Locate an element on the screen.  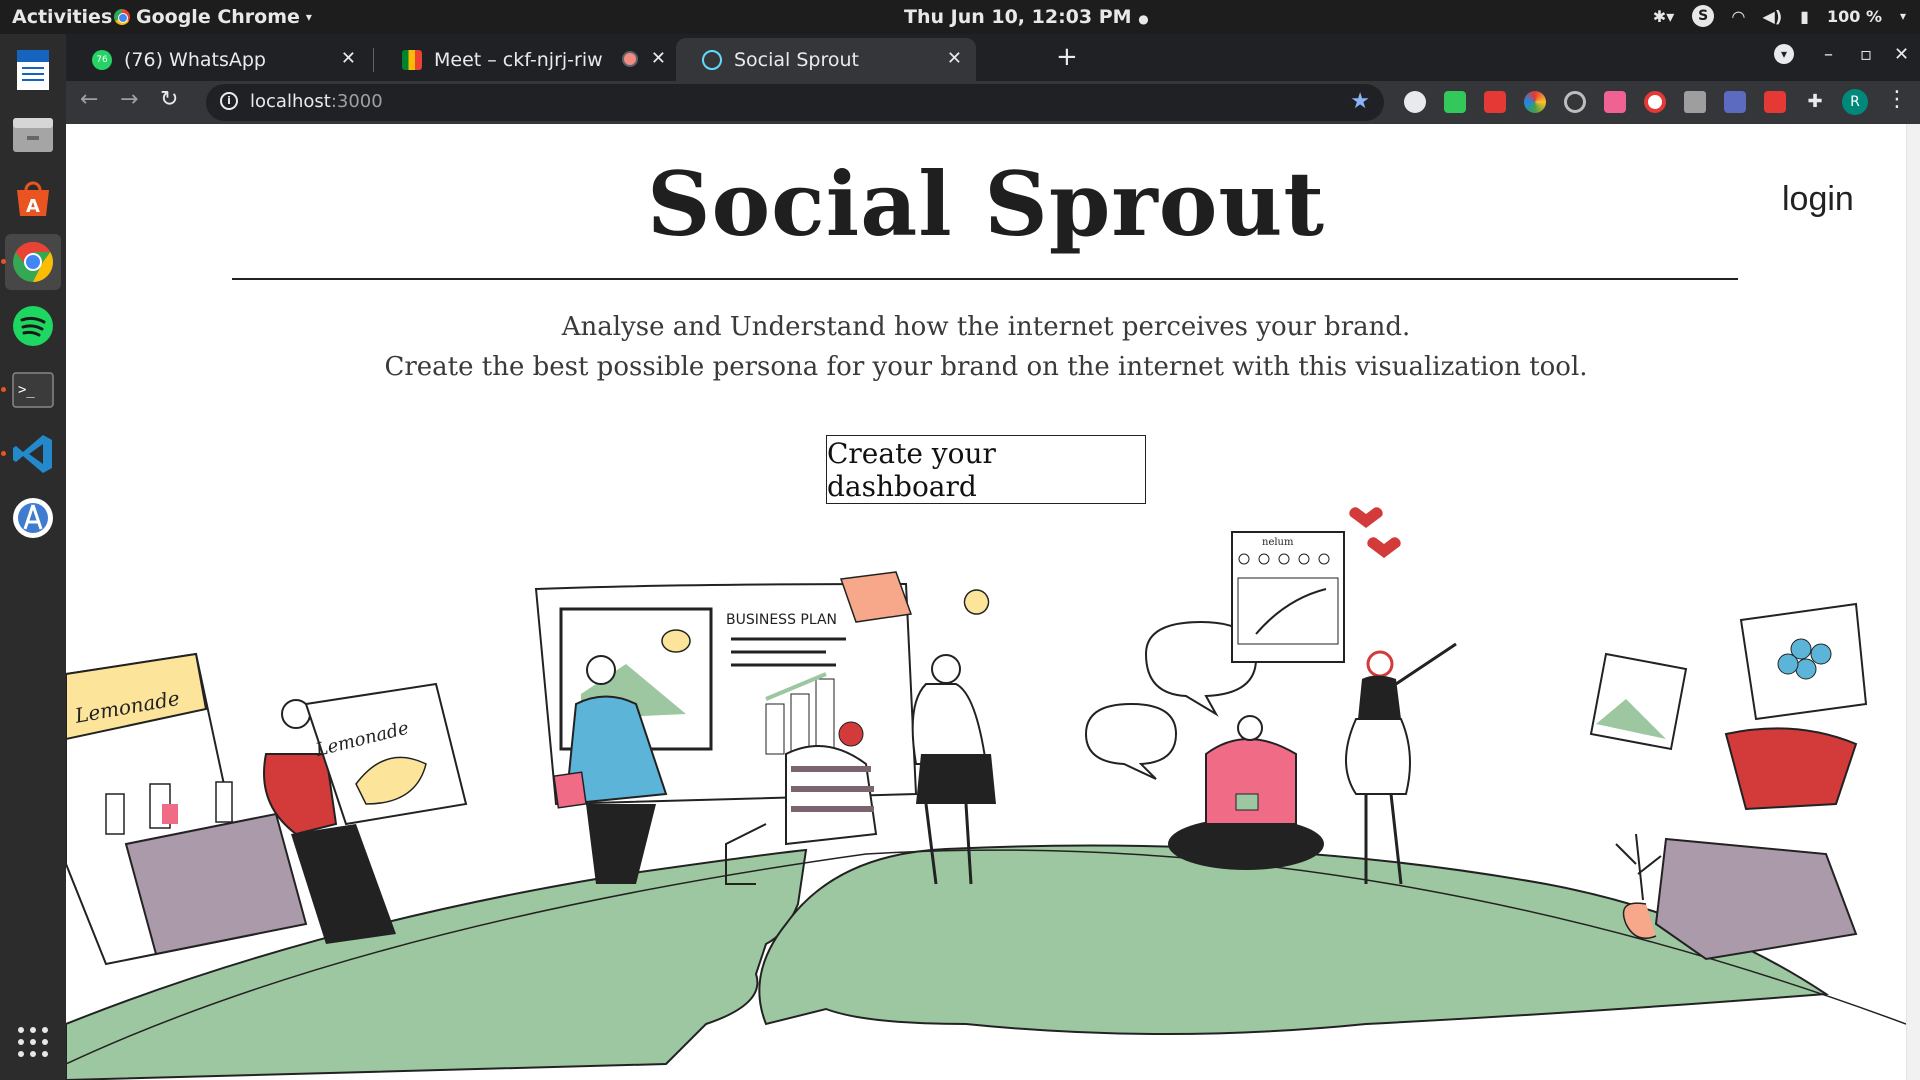
volume-icon: ◀) is located at coordinates (1772, 16).